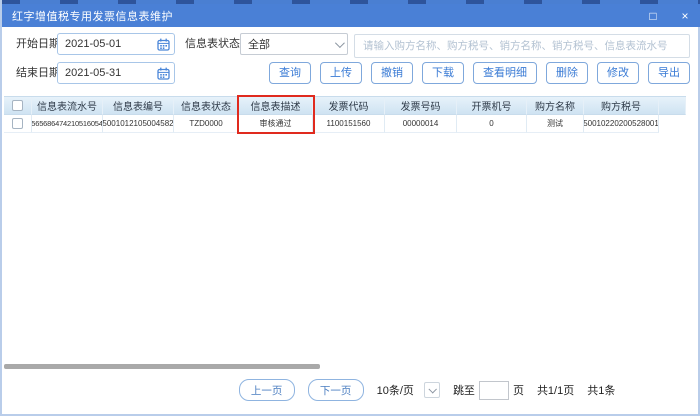  I want to click on row-checkbox, so click(17, 123).